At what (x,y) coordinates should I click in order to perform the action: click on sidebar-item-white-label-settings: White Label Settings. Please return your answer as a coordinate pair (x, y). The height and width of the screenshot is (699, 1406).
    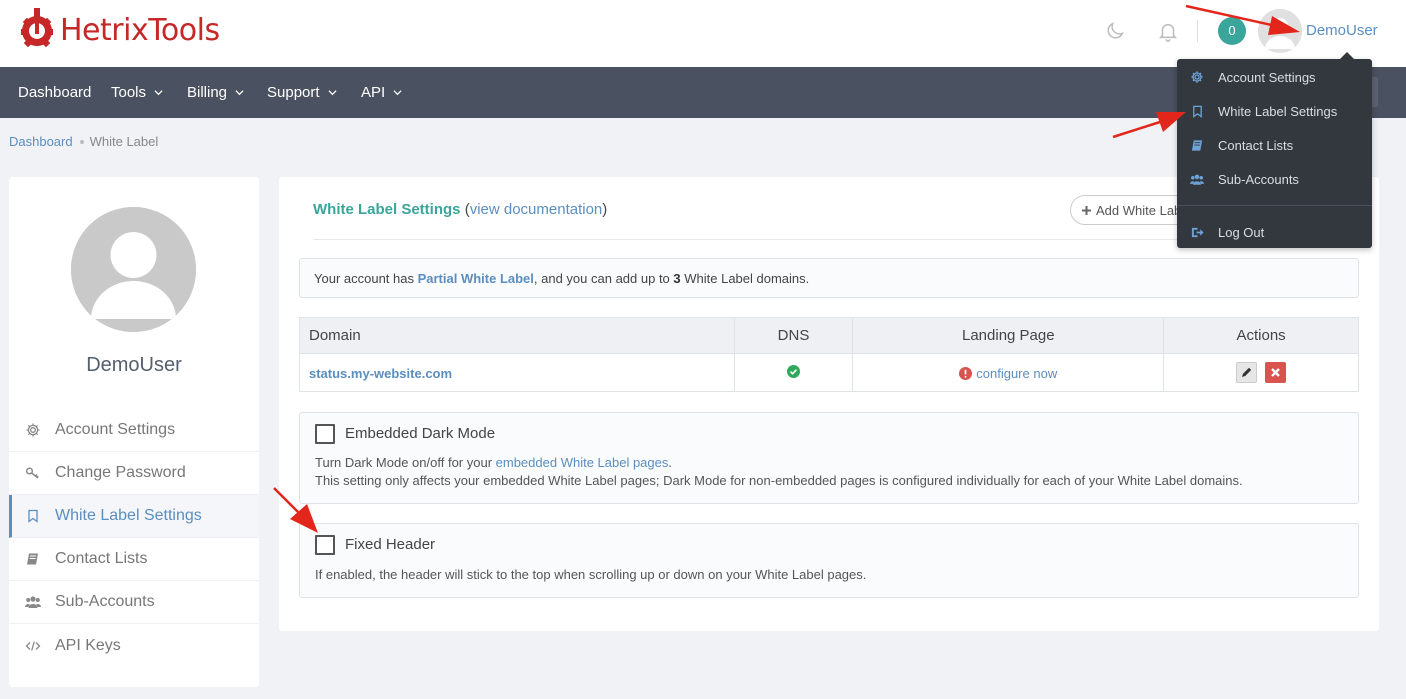
    Looking at the image, I should click on (134, 516).